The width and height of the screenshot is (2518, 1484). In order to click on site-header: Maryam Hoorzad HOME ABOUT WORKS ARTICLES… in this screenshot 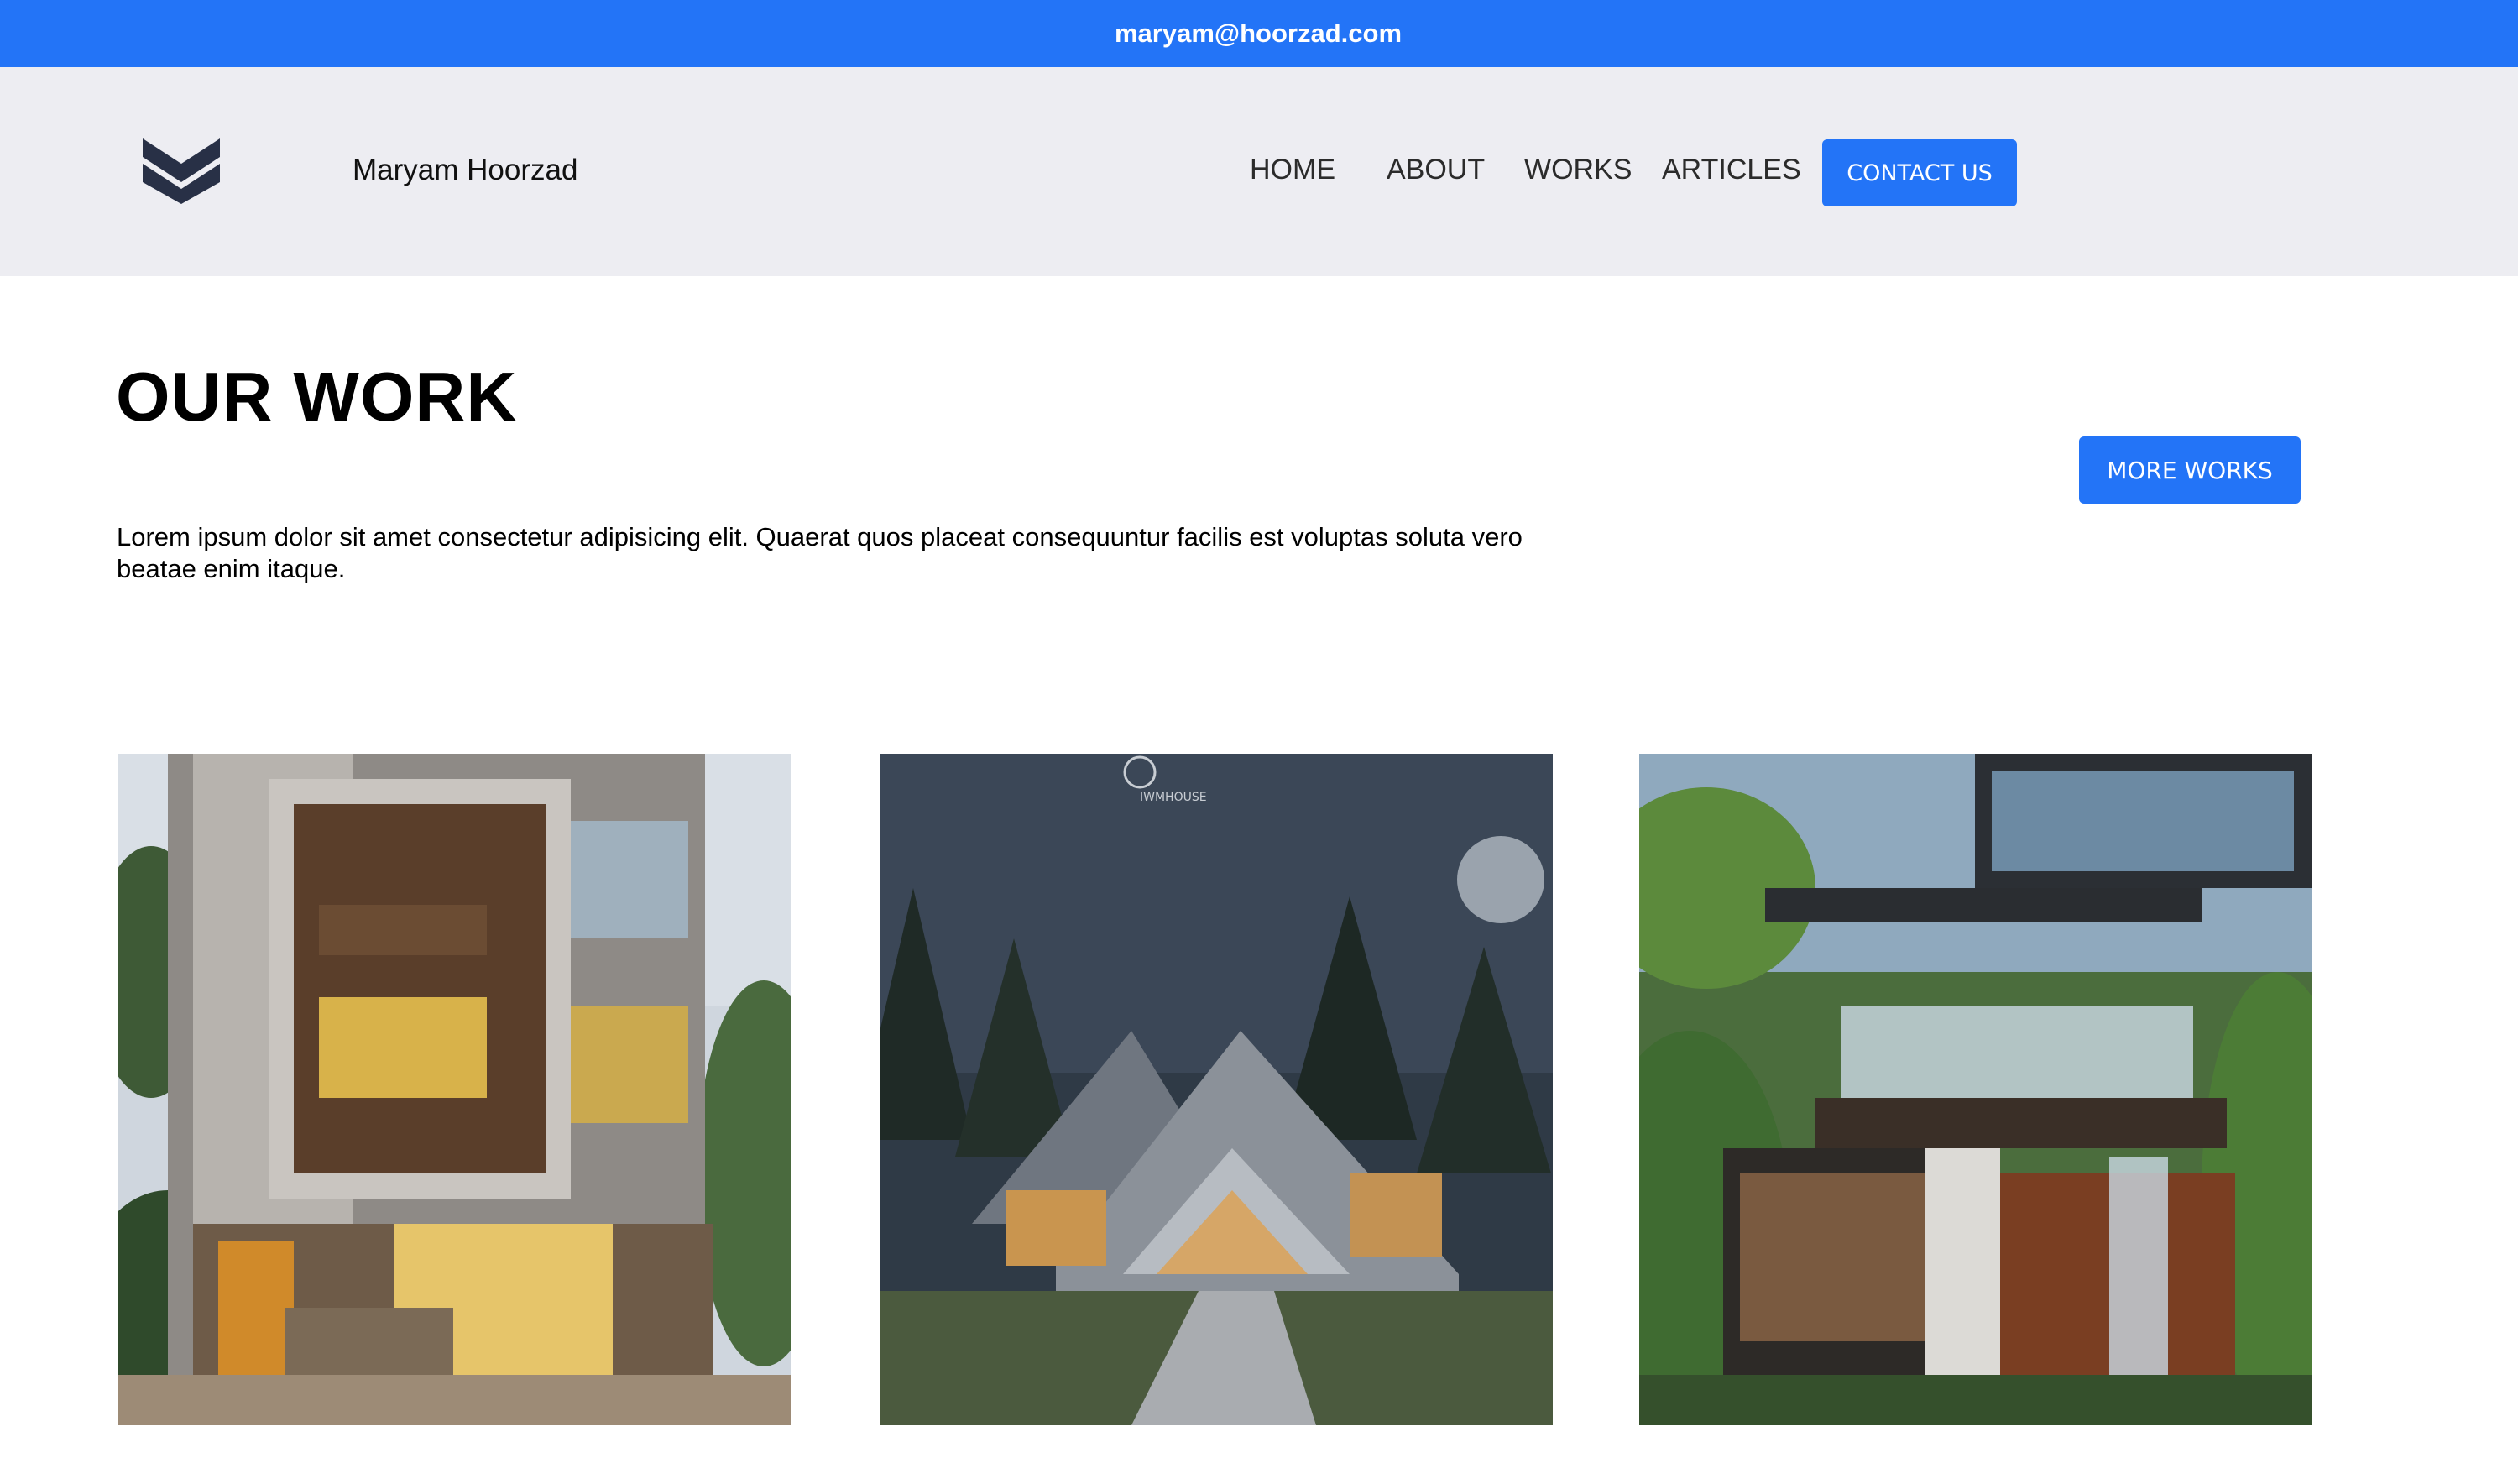, I will do `click(1259, 171)`.